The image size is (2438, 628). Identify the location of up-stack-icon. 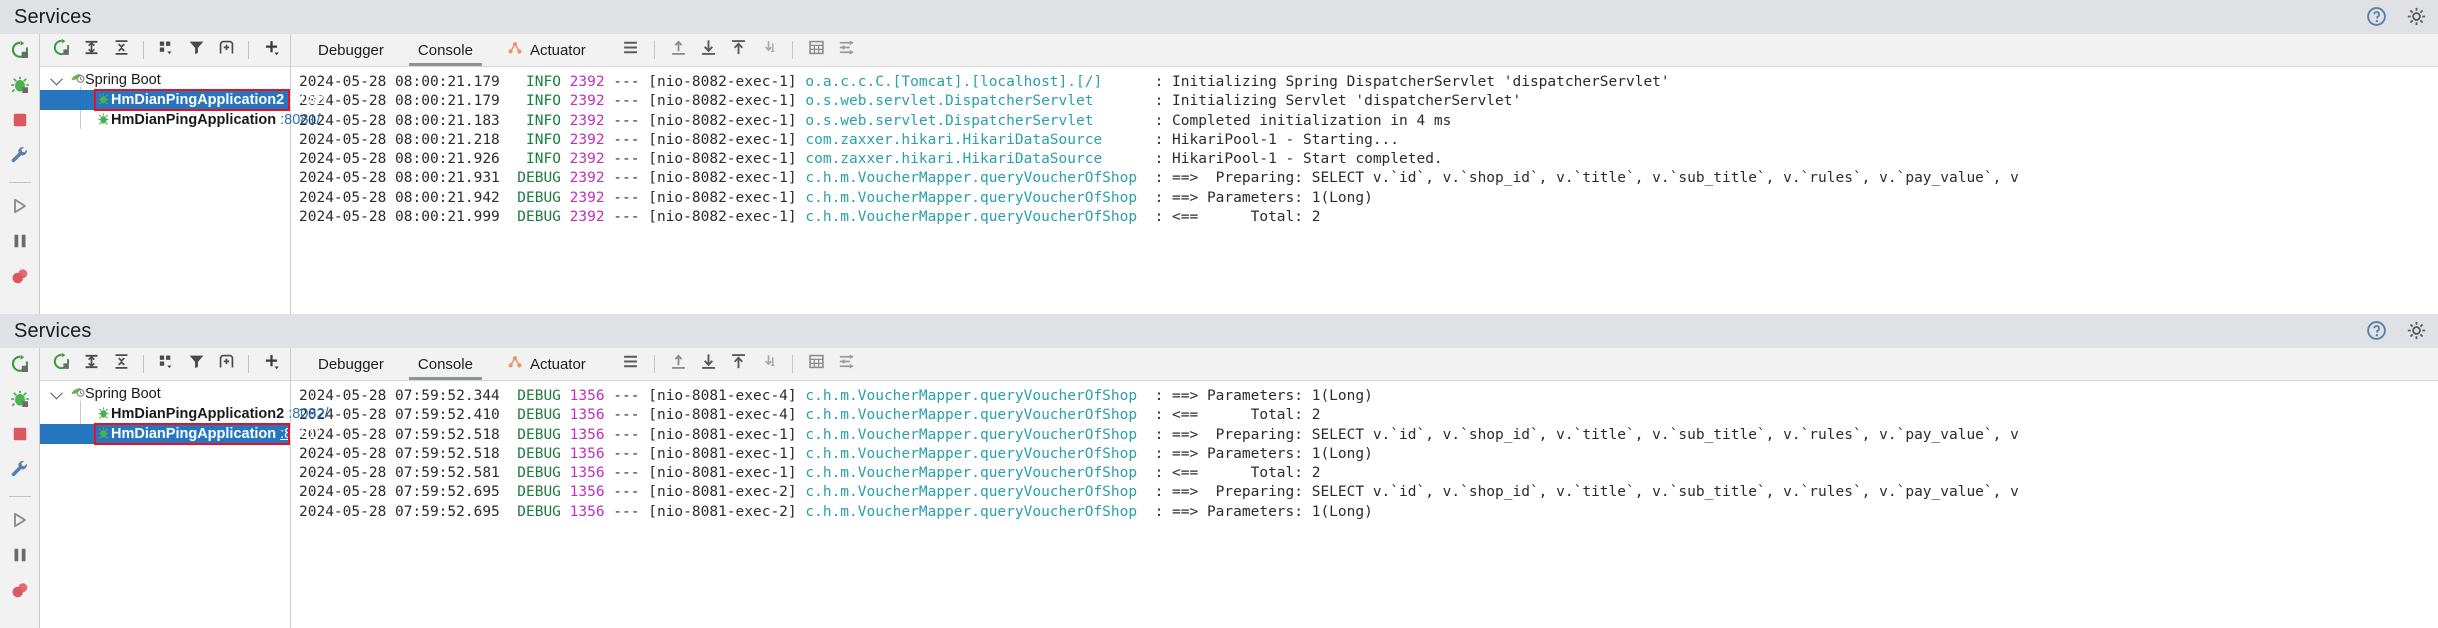
(678, 364).